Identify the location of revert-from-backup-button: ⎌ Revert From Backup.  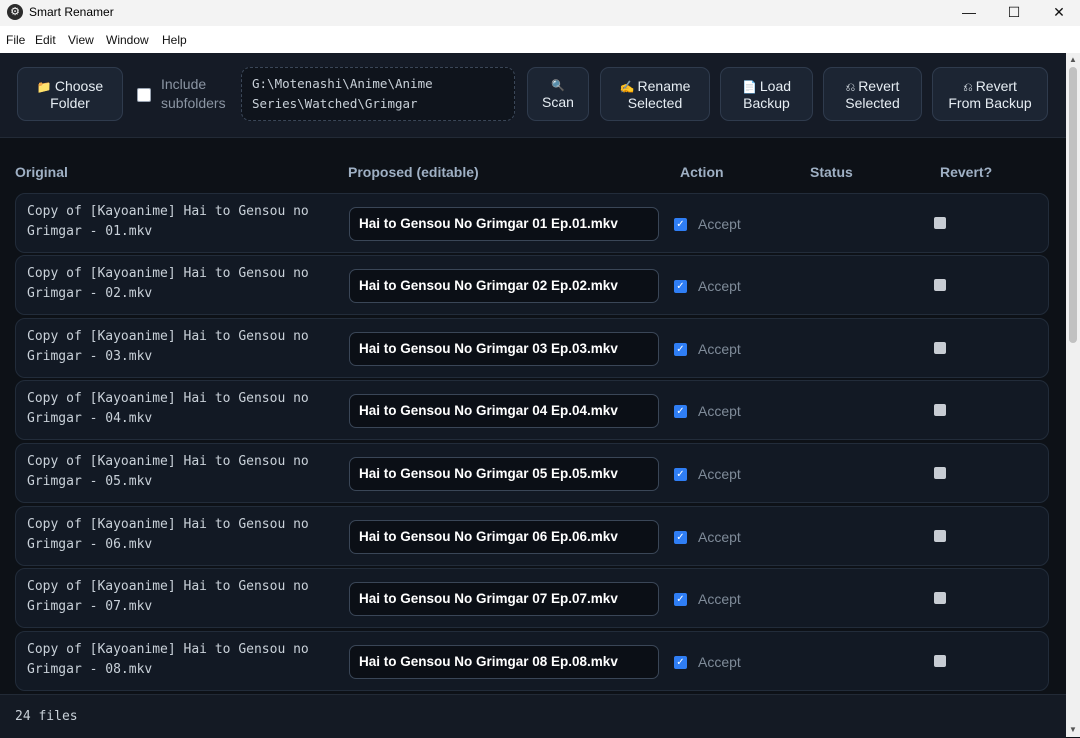
(990, 94).